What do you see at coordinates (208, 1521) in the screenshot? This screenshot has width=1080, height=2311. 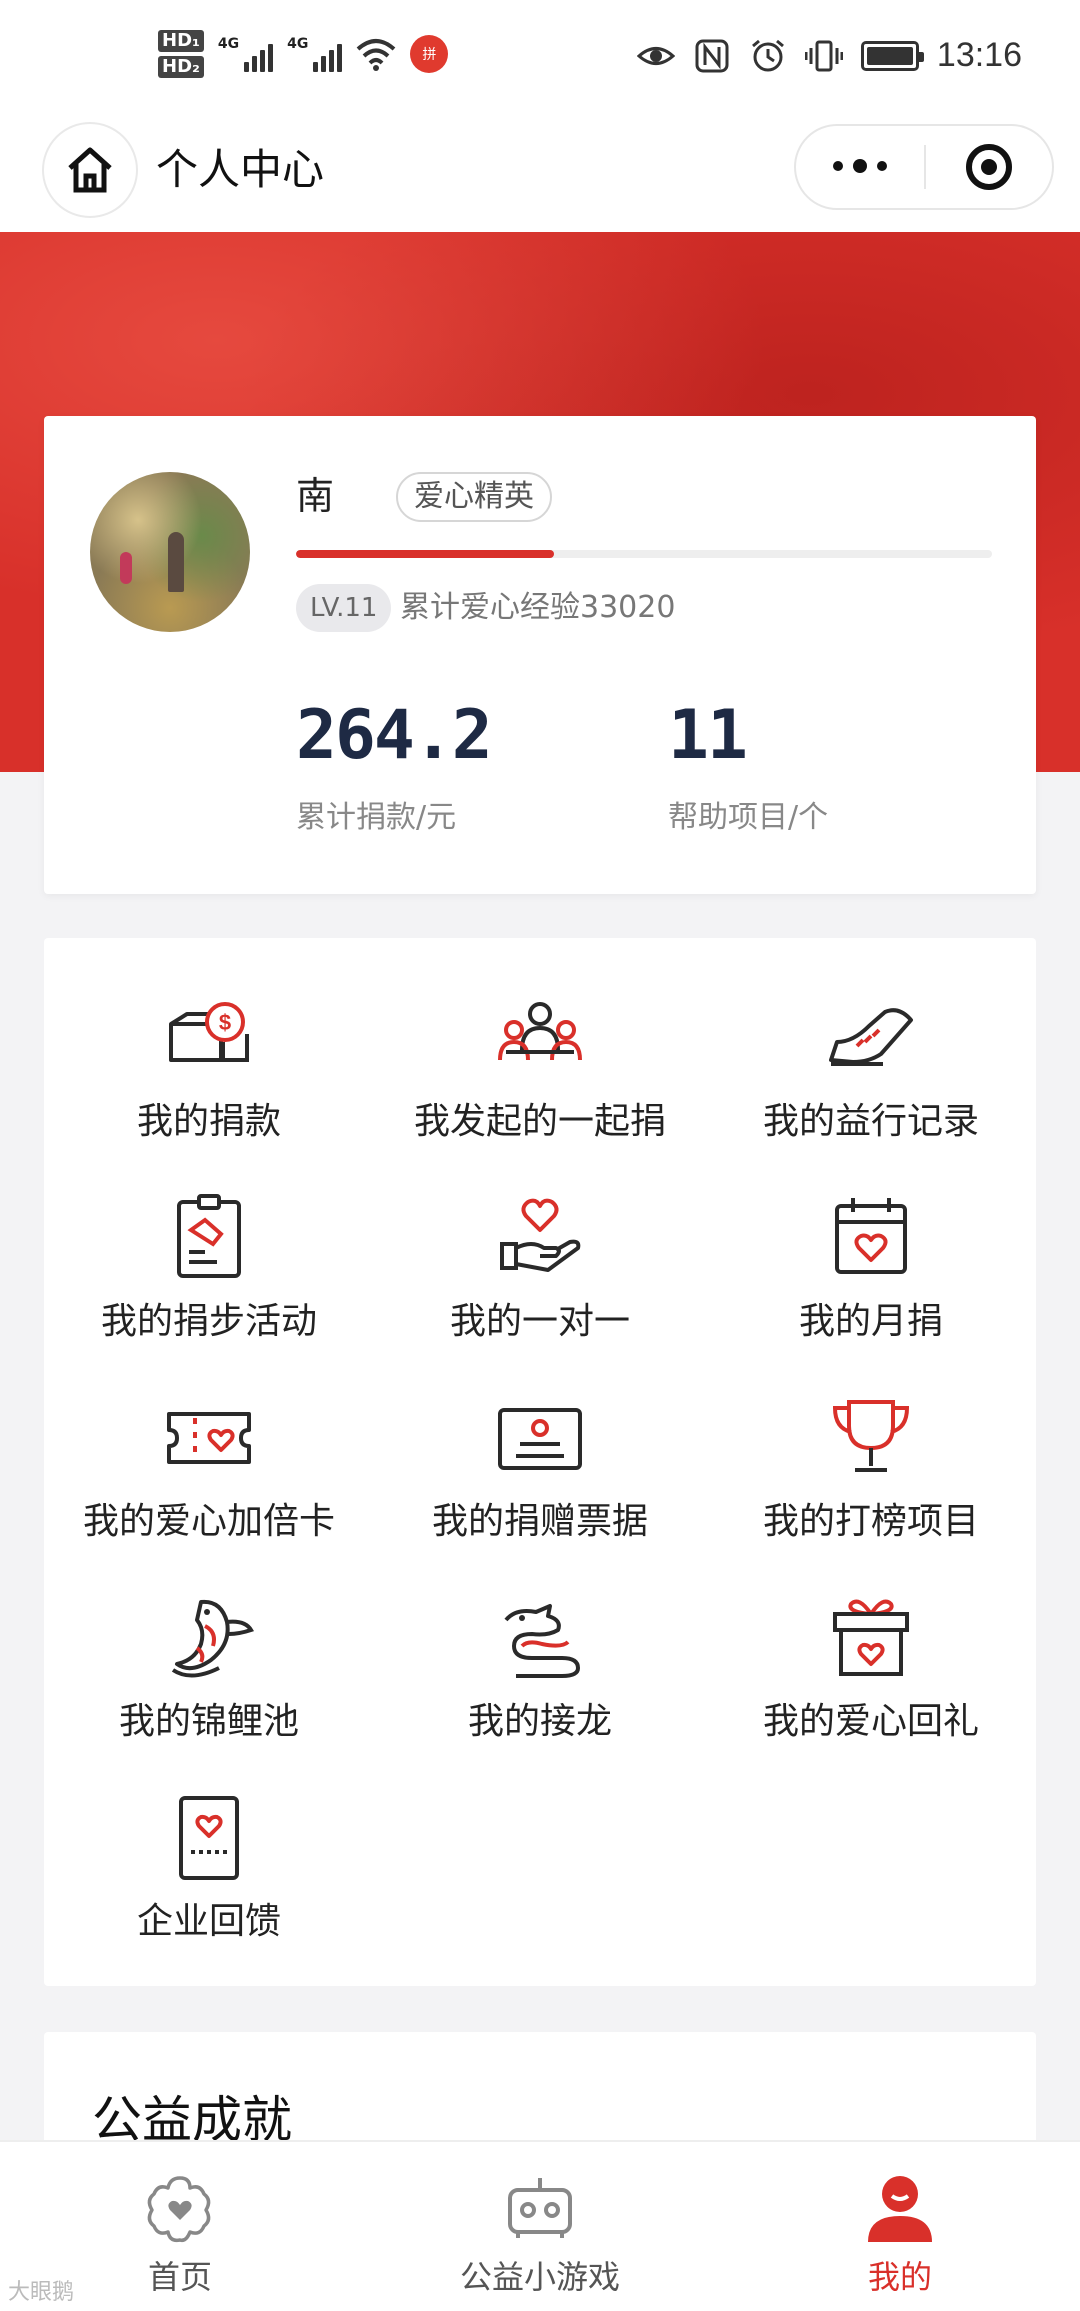 I see `menu-item-label: 我的爱心加倍卡` at bounding box center [208, 1521].